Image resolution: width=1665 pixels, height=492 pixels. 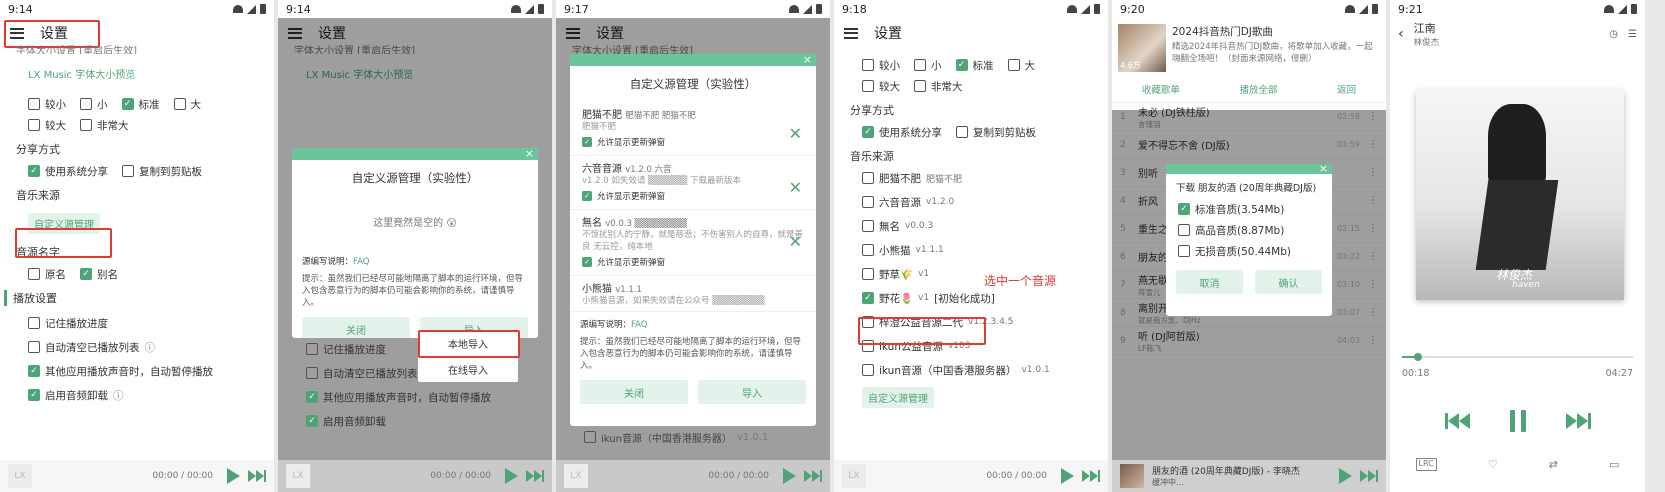 What do you see at coordinates (977, 226) in the screenshot?
I see `source-option: 無名 v0.0.3` at bounding box center [977, 226].